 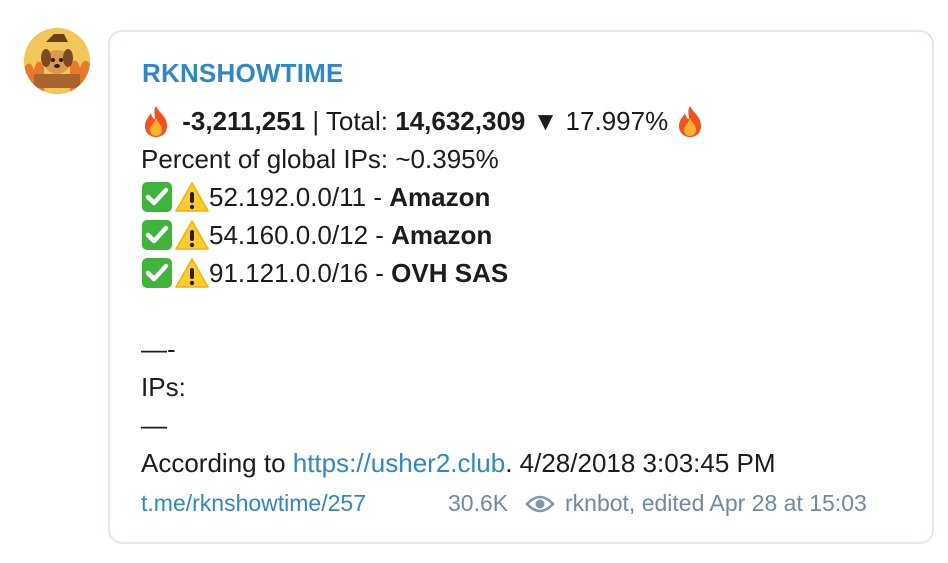 I want to click on ip-range-cidr: 54.160.0.0/12, so click(x=289, y=235).